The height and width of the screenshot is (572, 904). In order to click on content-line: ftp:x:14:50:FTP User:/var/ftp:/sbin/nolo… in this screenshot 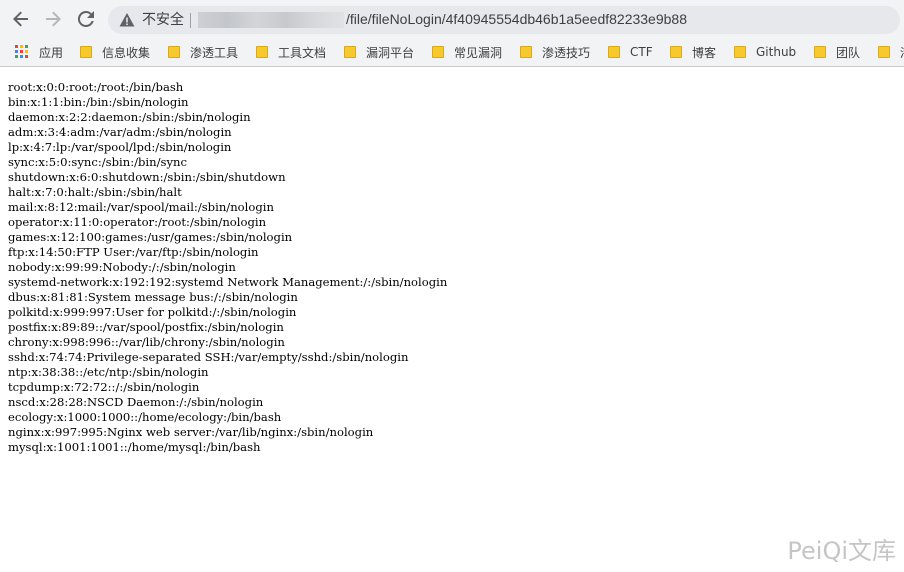, I will do `click(133, 252)`.